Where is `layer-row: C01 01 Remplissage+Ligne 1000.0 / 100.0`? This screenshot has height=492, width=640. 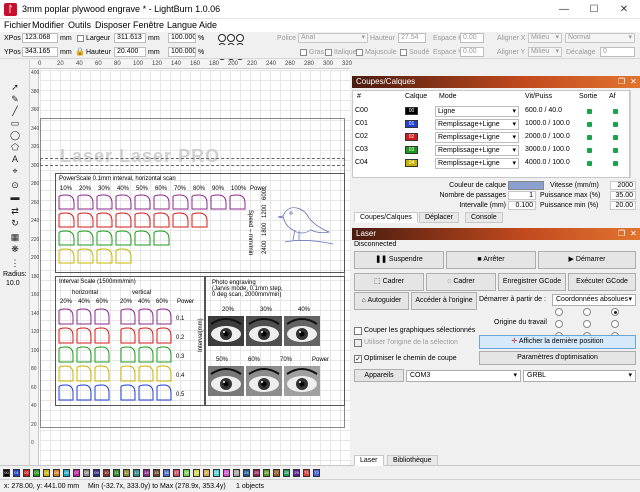
layer-row: C01 01 Remplissage+Ligne 1000.0 / 100.0 is located at coordinates (491, 124).